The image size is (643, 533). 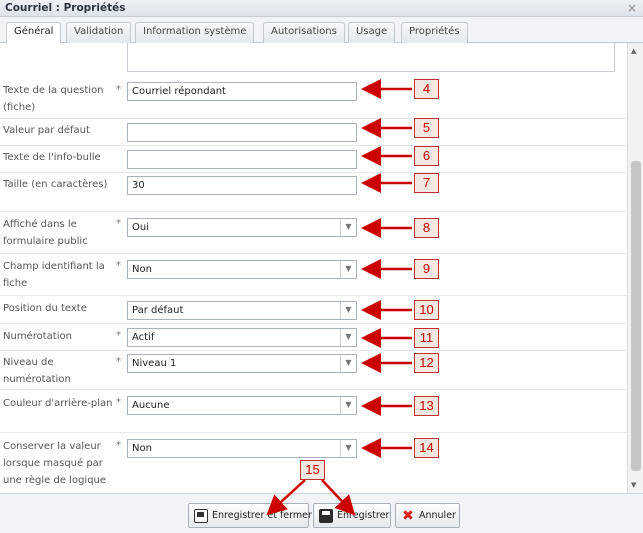 What do you see at coordinates (321, 8) in the screenshot?
I see `dialog-title-bar: Courriel : Propriétés ×` at bounding box center [321, 8].